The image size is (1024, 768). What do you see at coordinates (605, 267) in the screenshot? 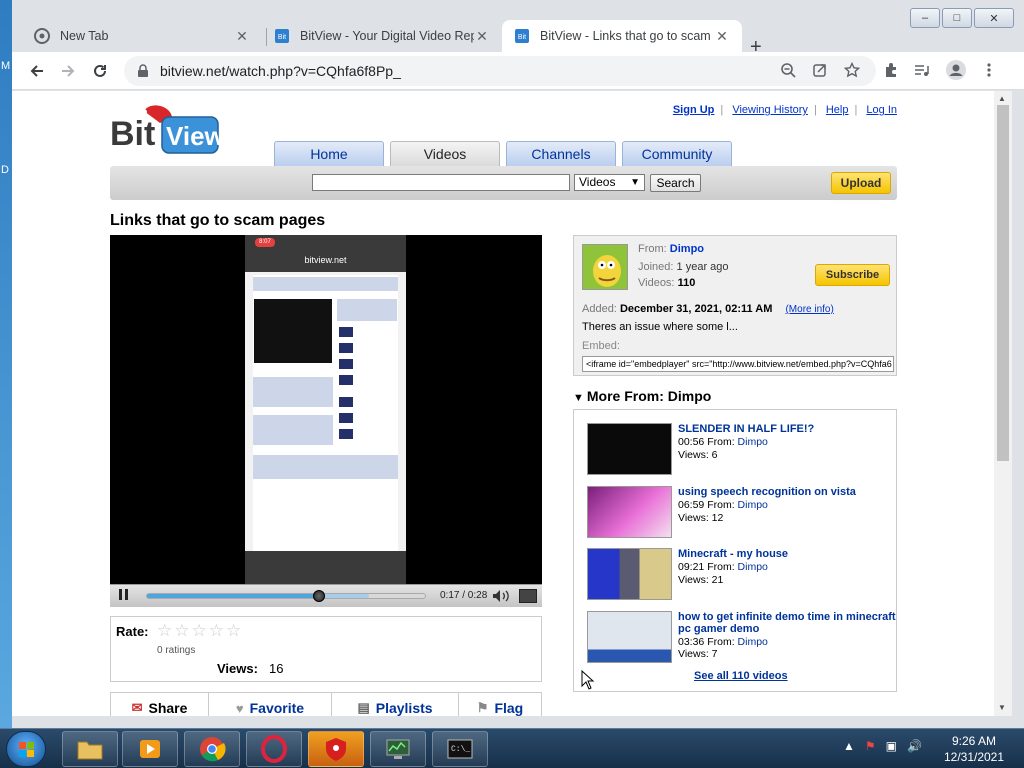
I see `uploader-avatar` at bounding box center [605, 267].